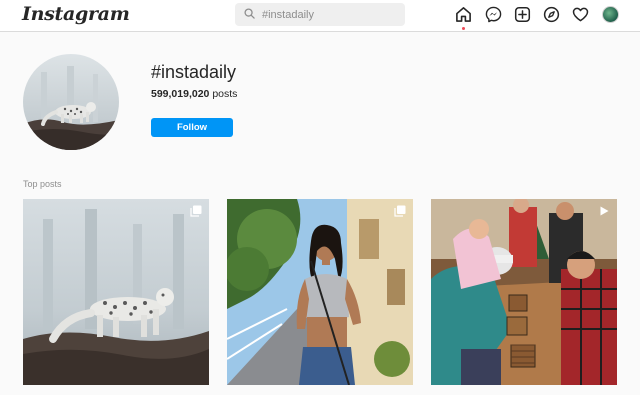 The height and width of the screenshot is (395, 640). I want to click on messenger-button, so click(494, 15).